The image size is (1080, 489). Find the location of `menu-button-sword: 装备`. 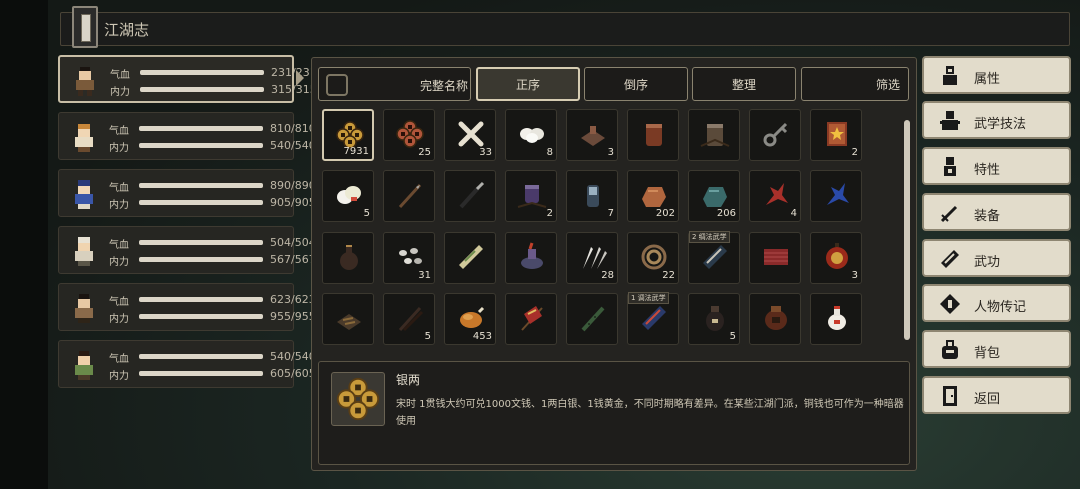

menu-button-sword: 装备 is located at coordinates (996, 212).